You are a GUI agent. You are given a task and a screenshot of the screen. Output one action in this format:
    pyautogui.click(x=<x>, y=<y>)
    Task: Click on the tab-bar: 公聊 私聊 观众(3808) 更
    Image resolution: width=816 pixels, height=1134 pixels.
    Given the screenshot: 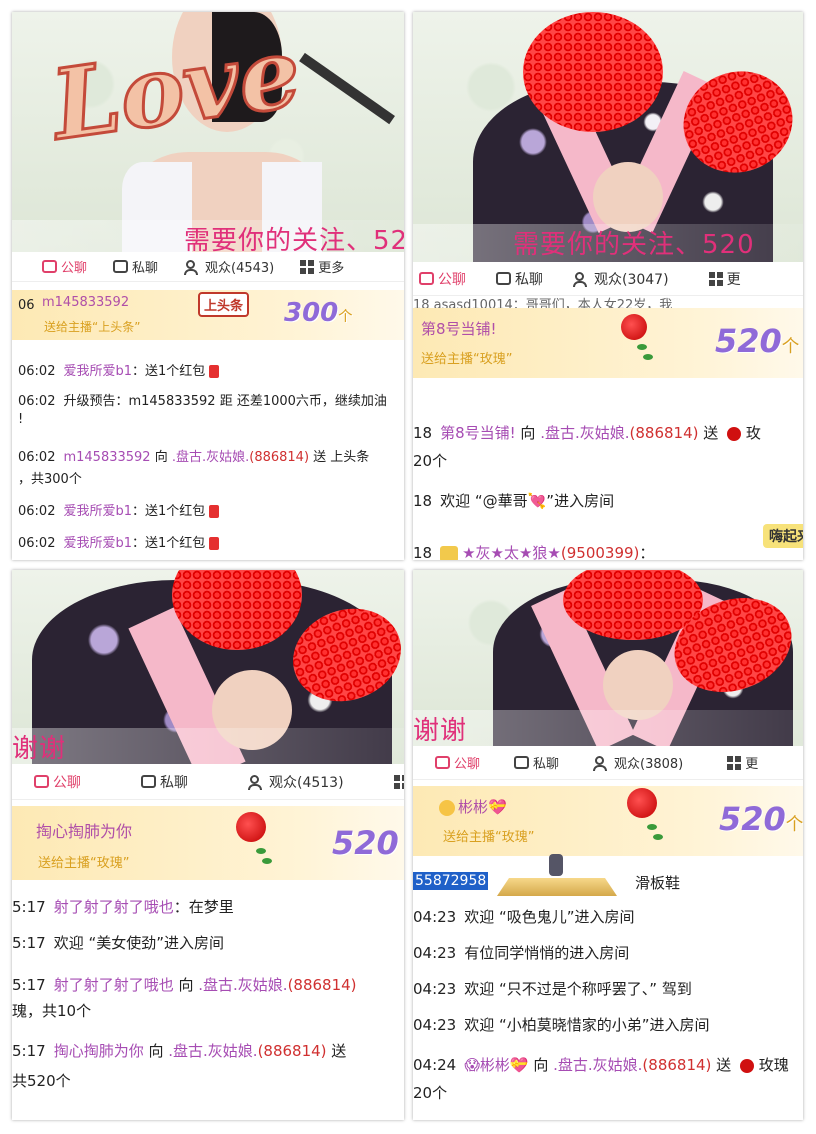 What is the action you would take?
    pyautogui.click(x=608, y=763)
    